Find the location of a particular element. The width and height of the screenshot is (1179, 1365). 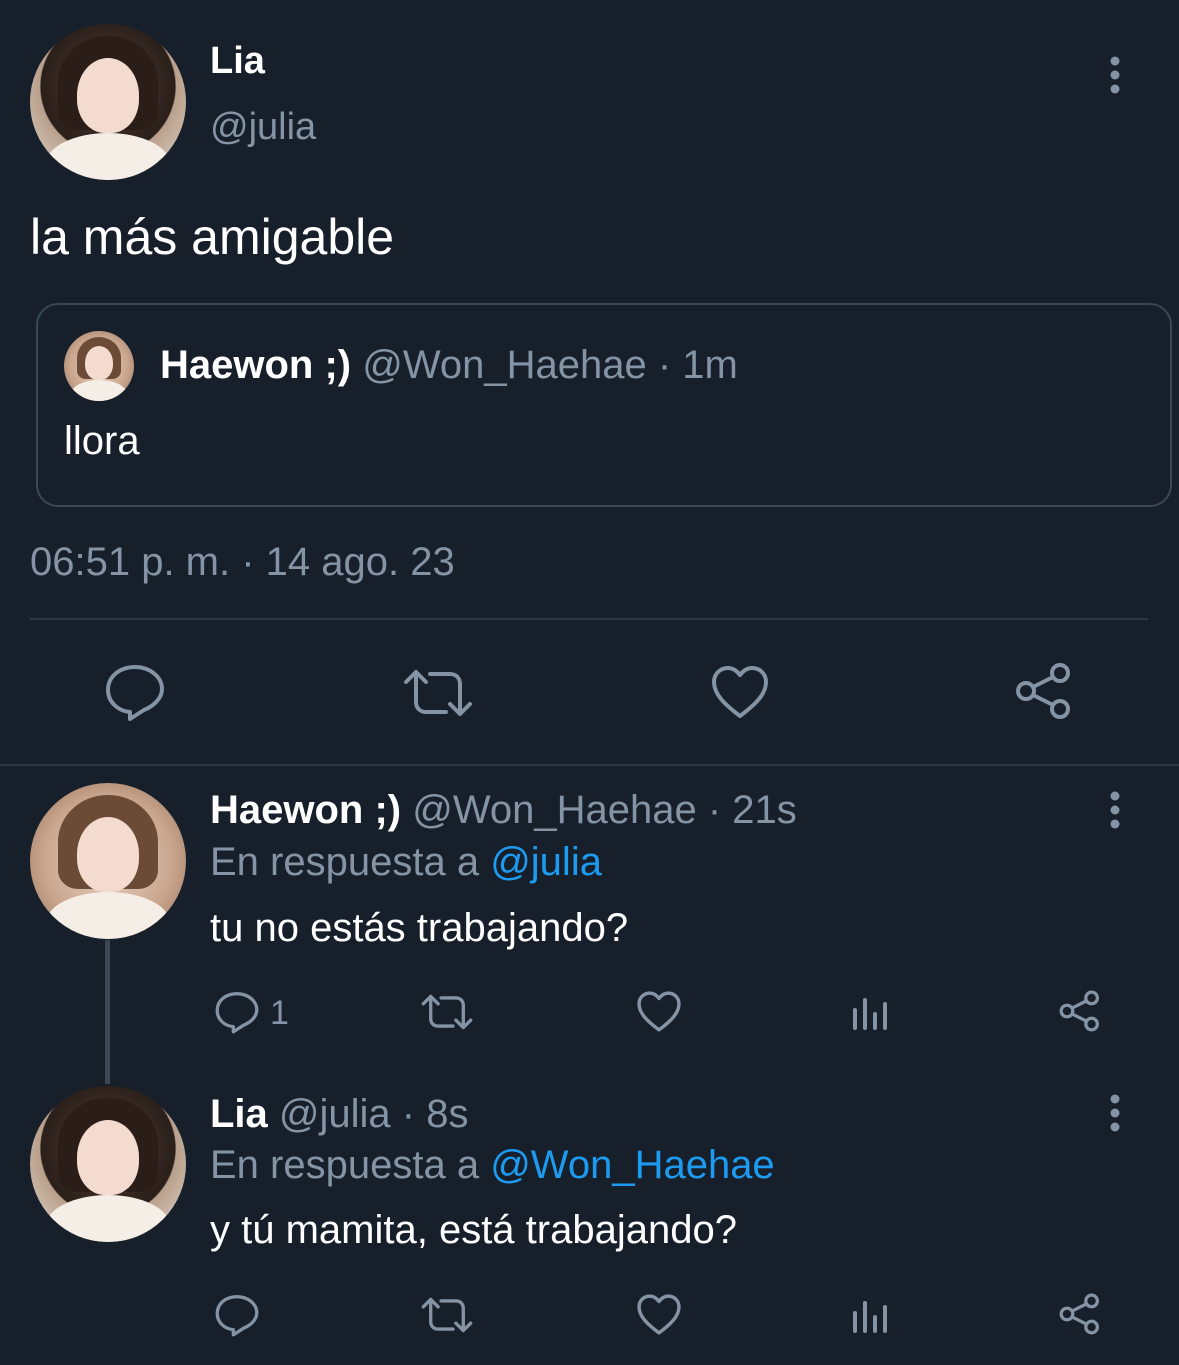

quoted-meta: @Won_Haehae · 1m is located at coordinates (550, 365).